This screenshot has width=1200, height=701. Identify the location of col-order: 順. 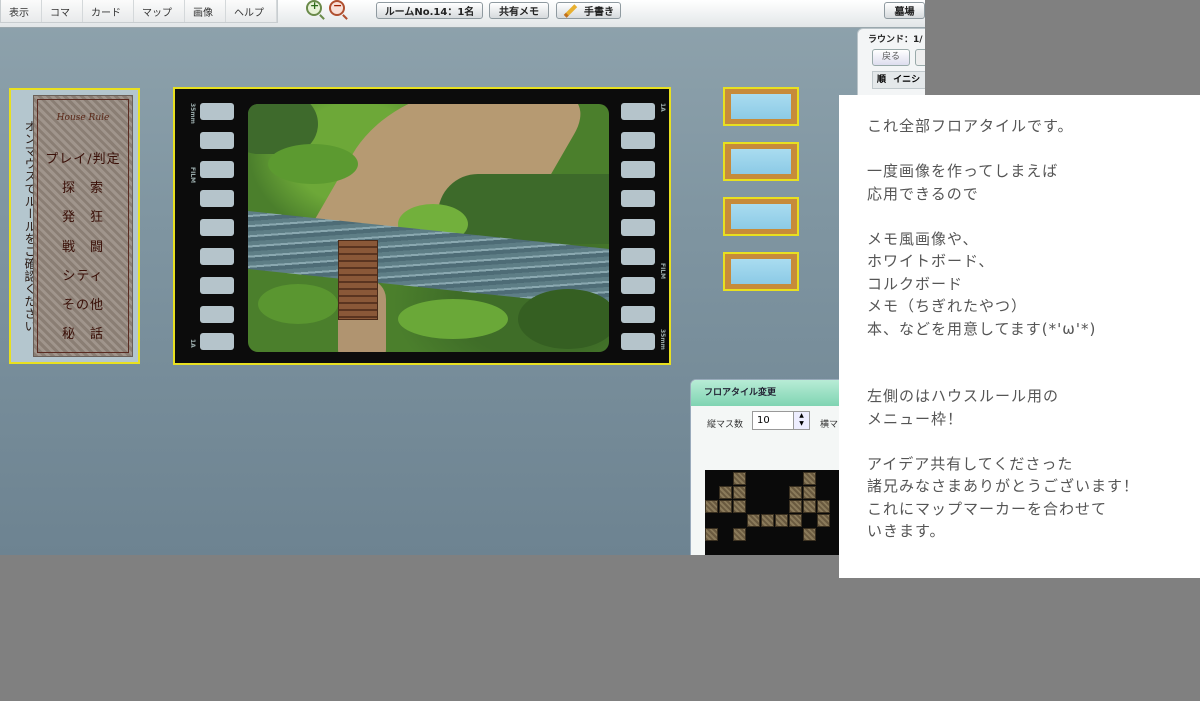
(882, 80).